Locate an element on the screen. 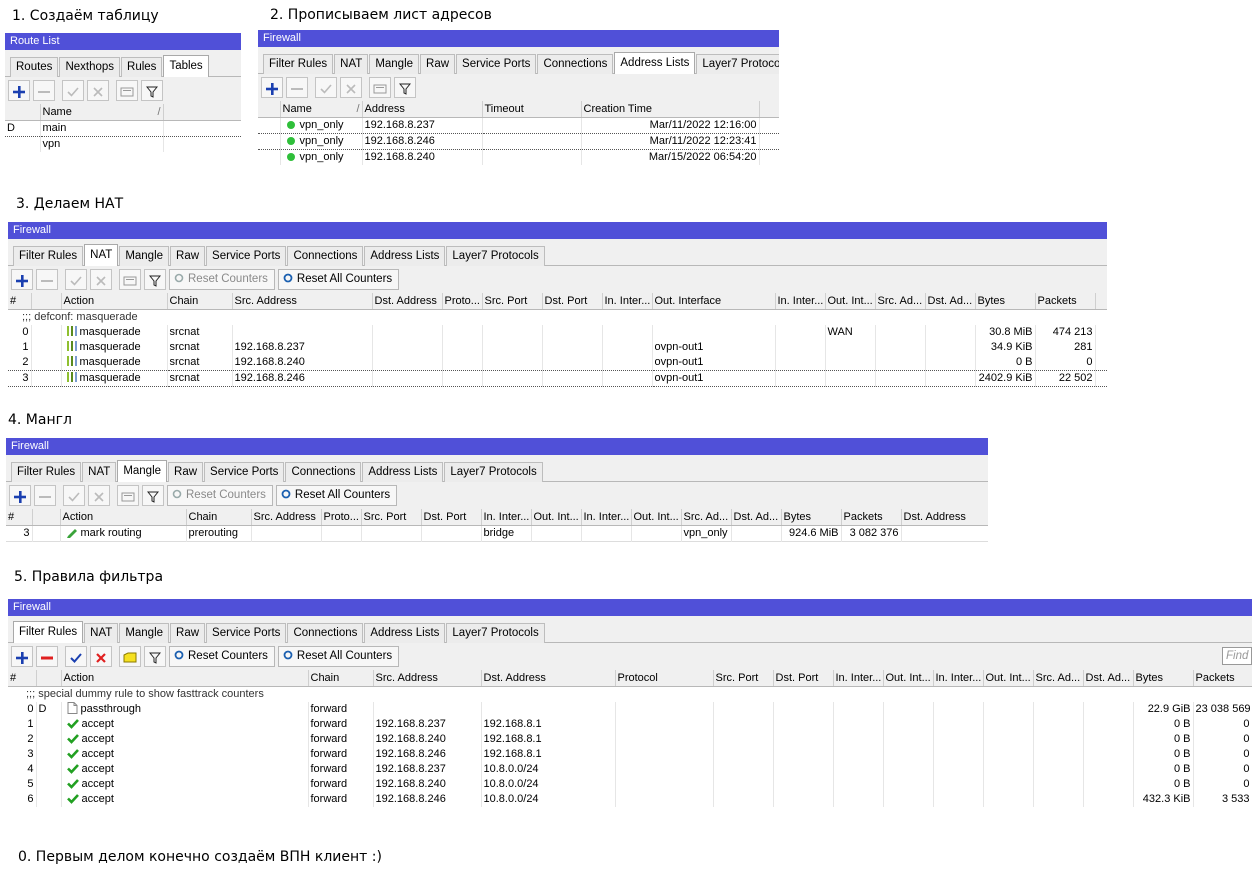  tab-routes: Routes is located at coordinates (34, 67).